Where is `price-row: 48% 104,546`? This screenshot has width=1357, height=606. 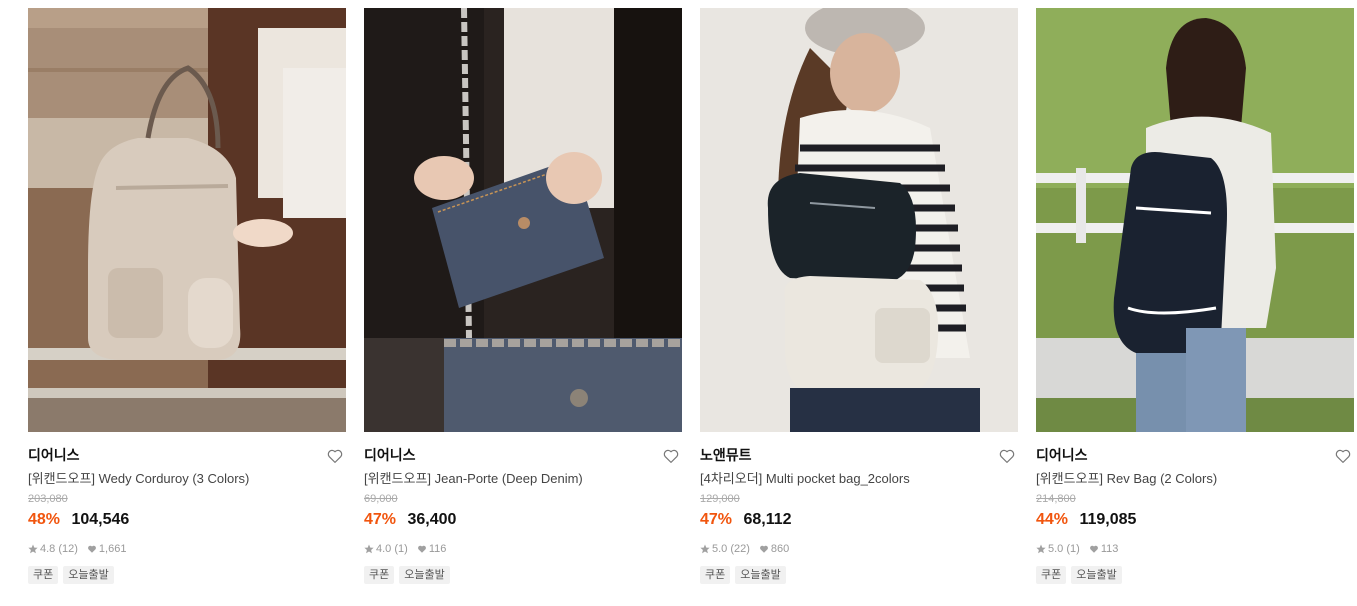 price-row: 48% 104,546 is located at coordinates (187, 520).